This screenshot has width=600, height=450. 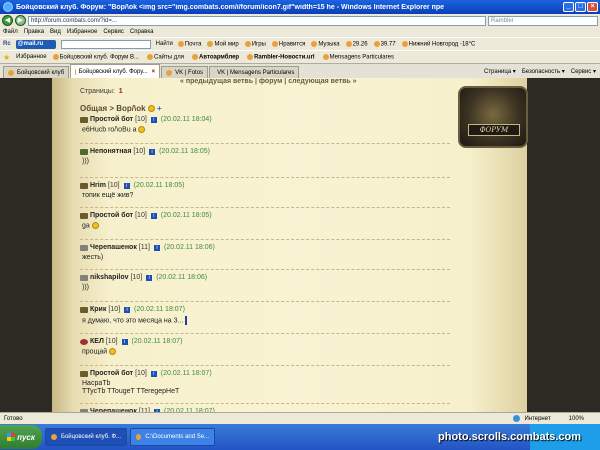 What do you see at coordinates (113, 108) in the screenshot?
I see `breadcrumb-text: Общая > Вор/\ok` at bounding box center [113, 108].